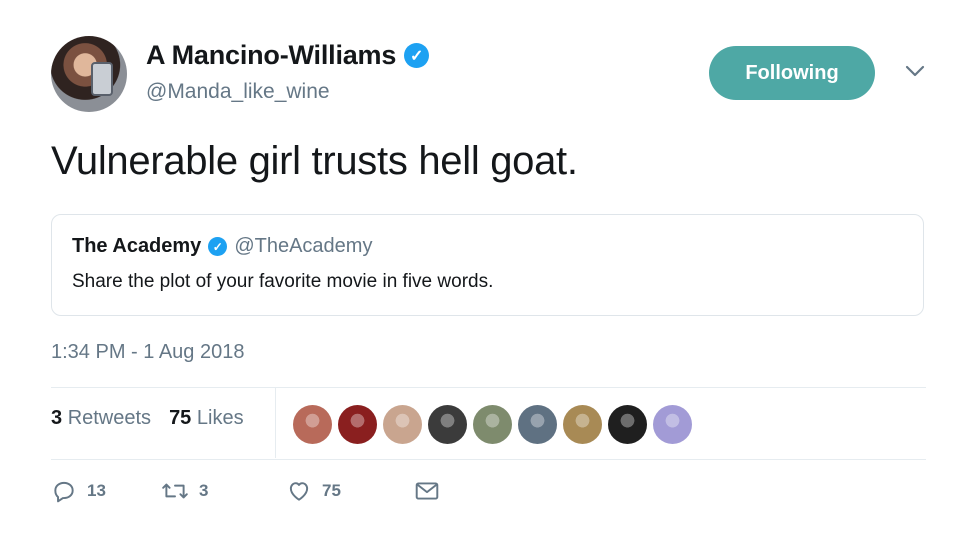 The image size is (980, 551). Describe the element at coordinates (299, 491) in the screenshot. I see `heart-icon` at that location.